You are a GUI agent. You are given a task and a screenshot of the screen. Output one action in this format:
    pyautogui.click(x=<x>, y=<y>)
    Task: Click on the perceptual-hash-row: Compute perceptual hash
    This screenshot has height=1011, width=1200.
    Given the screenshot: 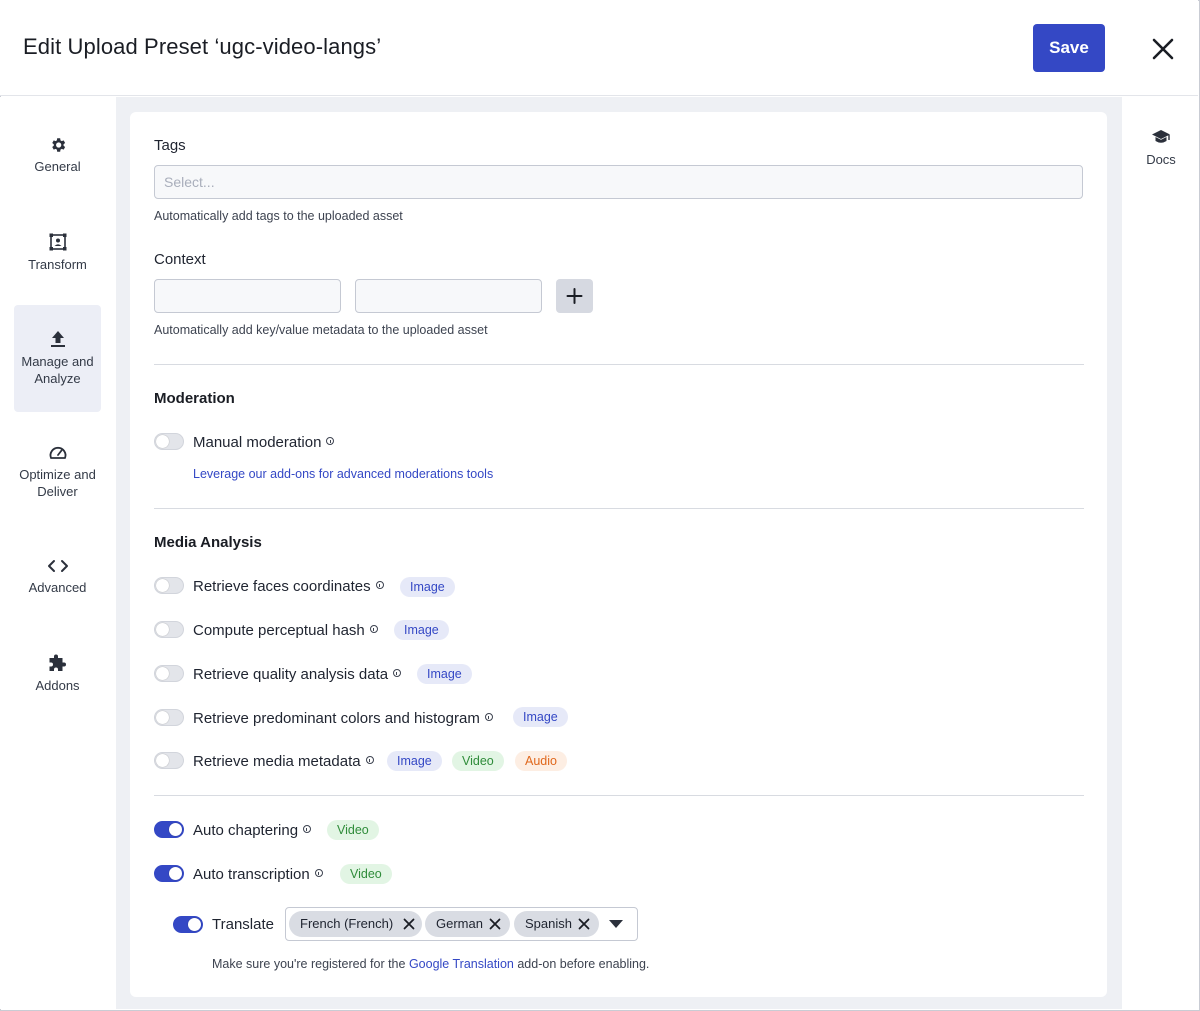 What is the action you would take?
    pyautogui.click(x=285, y=630)
    